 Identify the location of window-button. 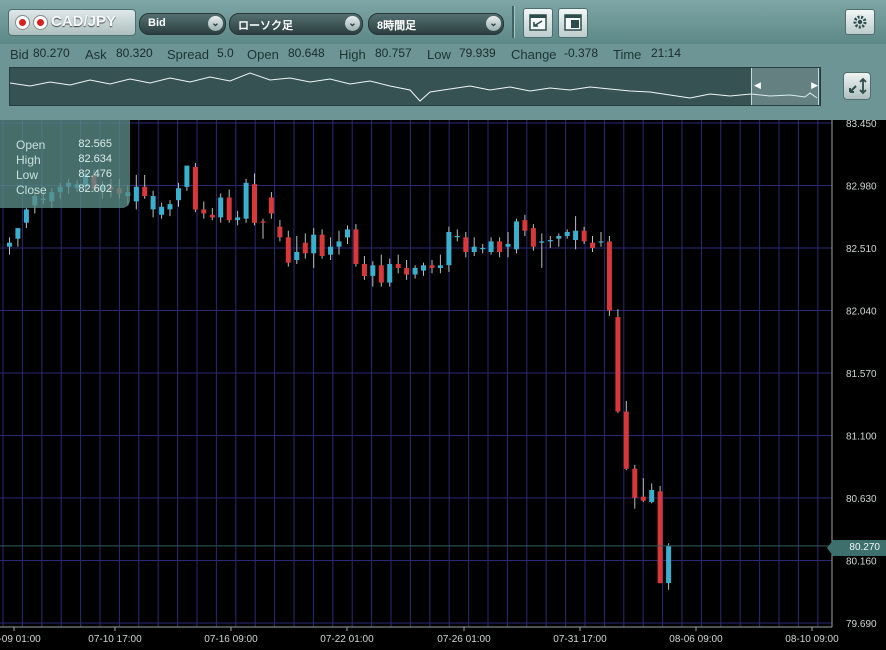
(573, 23).